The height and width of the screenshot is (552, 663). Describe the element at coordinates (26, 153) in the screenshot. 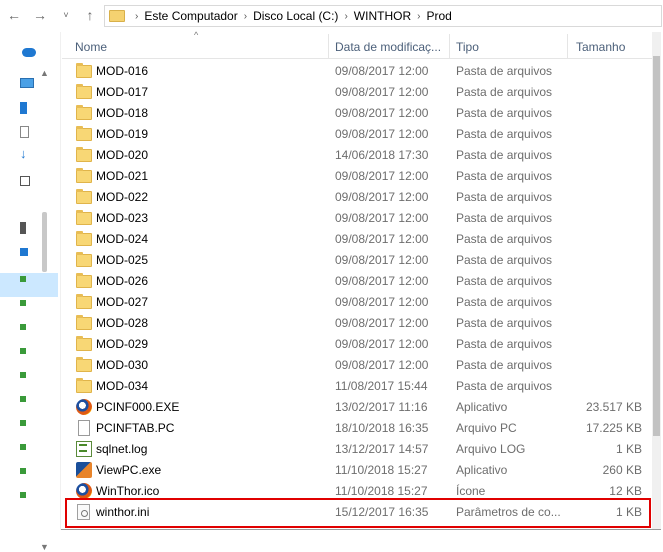

I see `downloads-icon: ↓` at that location.